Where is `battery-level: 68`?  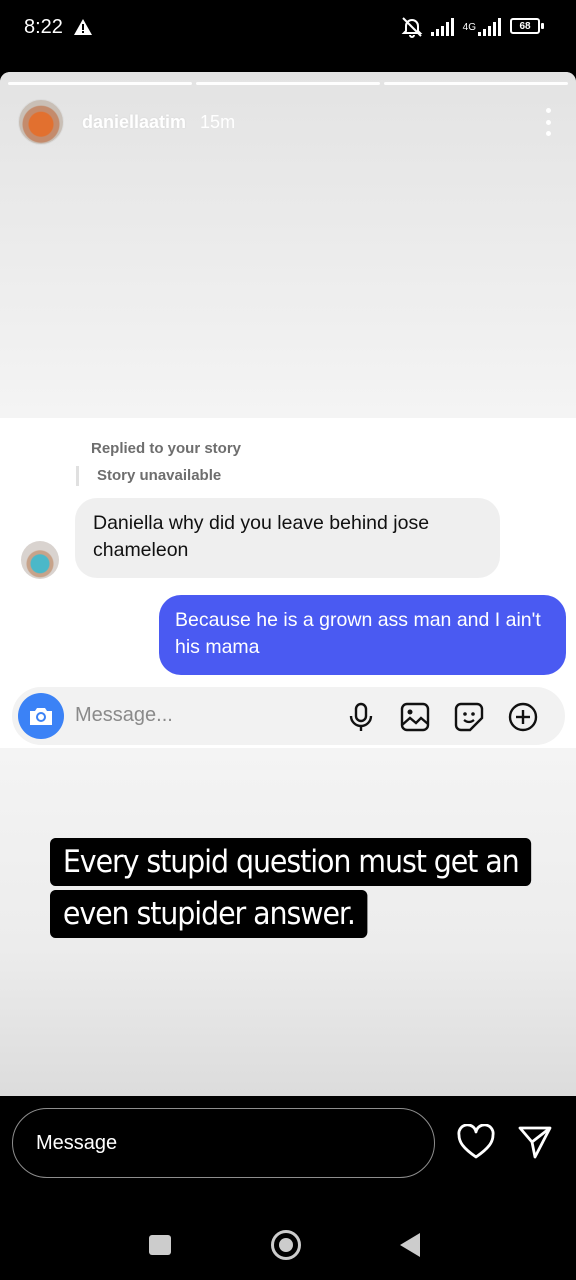 battery-level: 68 is located at coordinates (525, 26).